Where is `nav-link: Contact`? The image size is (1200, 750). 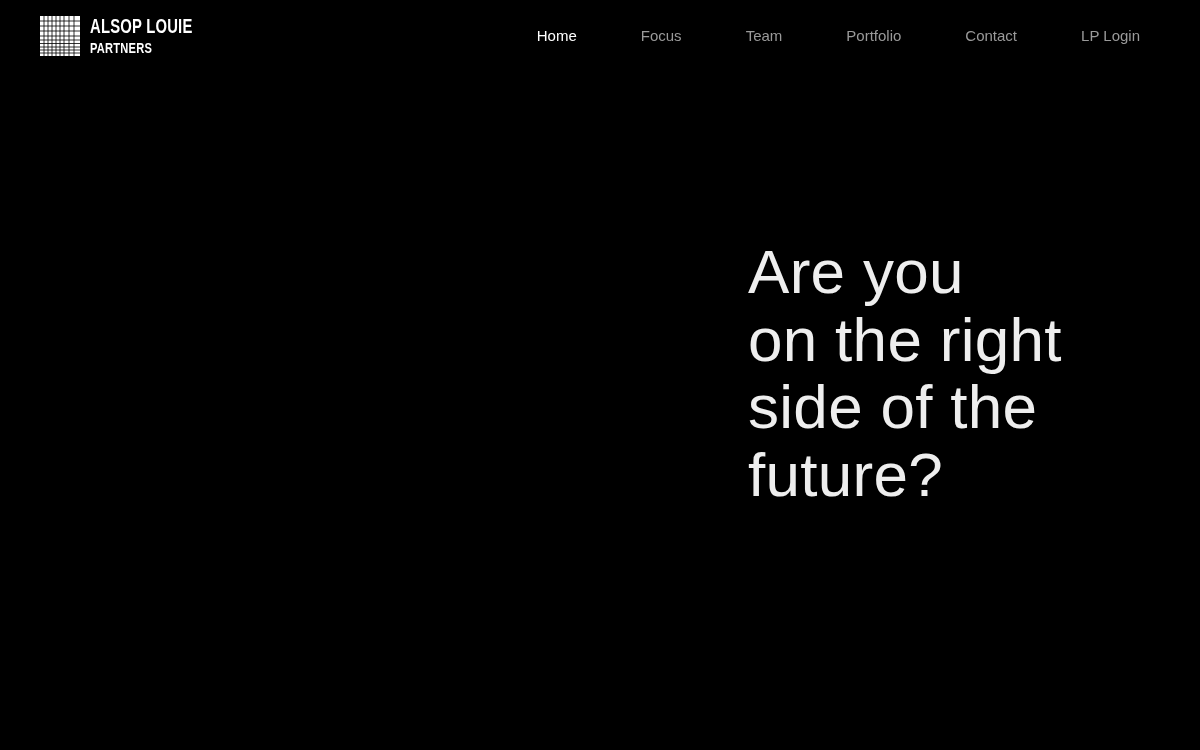
nav-link: Contact is located at coordinates (991, 36).